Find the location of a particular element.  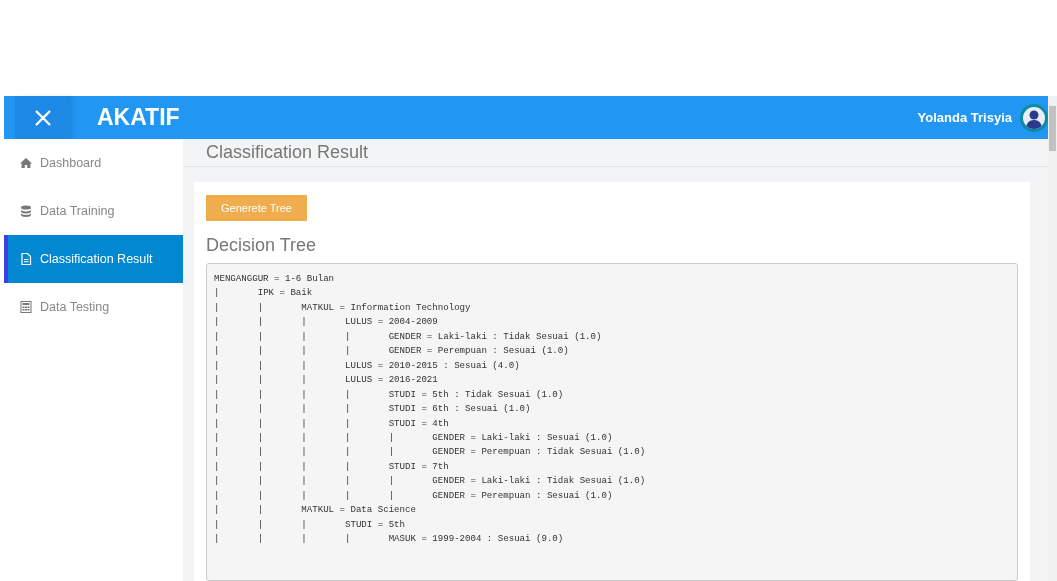

tree-line: | | | | GENDER = Perempuan : Sesuai (1.0) is located at coordinates (392, 351).